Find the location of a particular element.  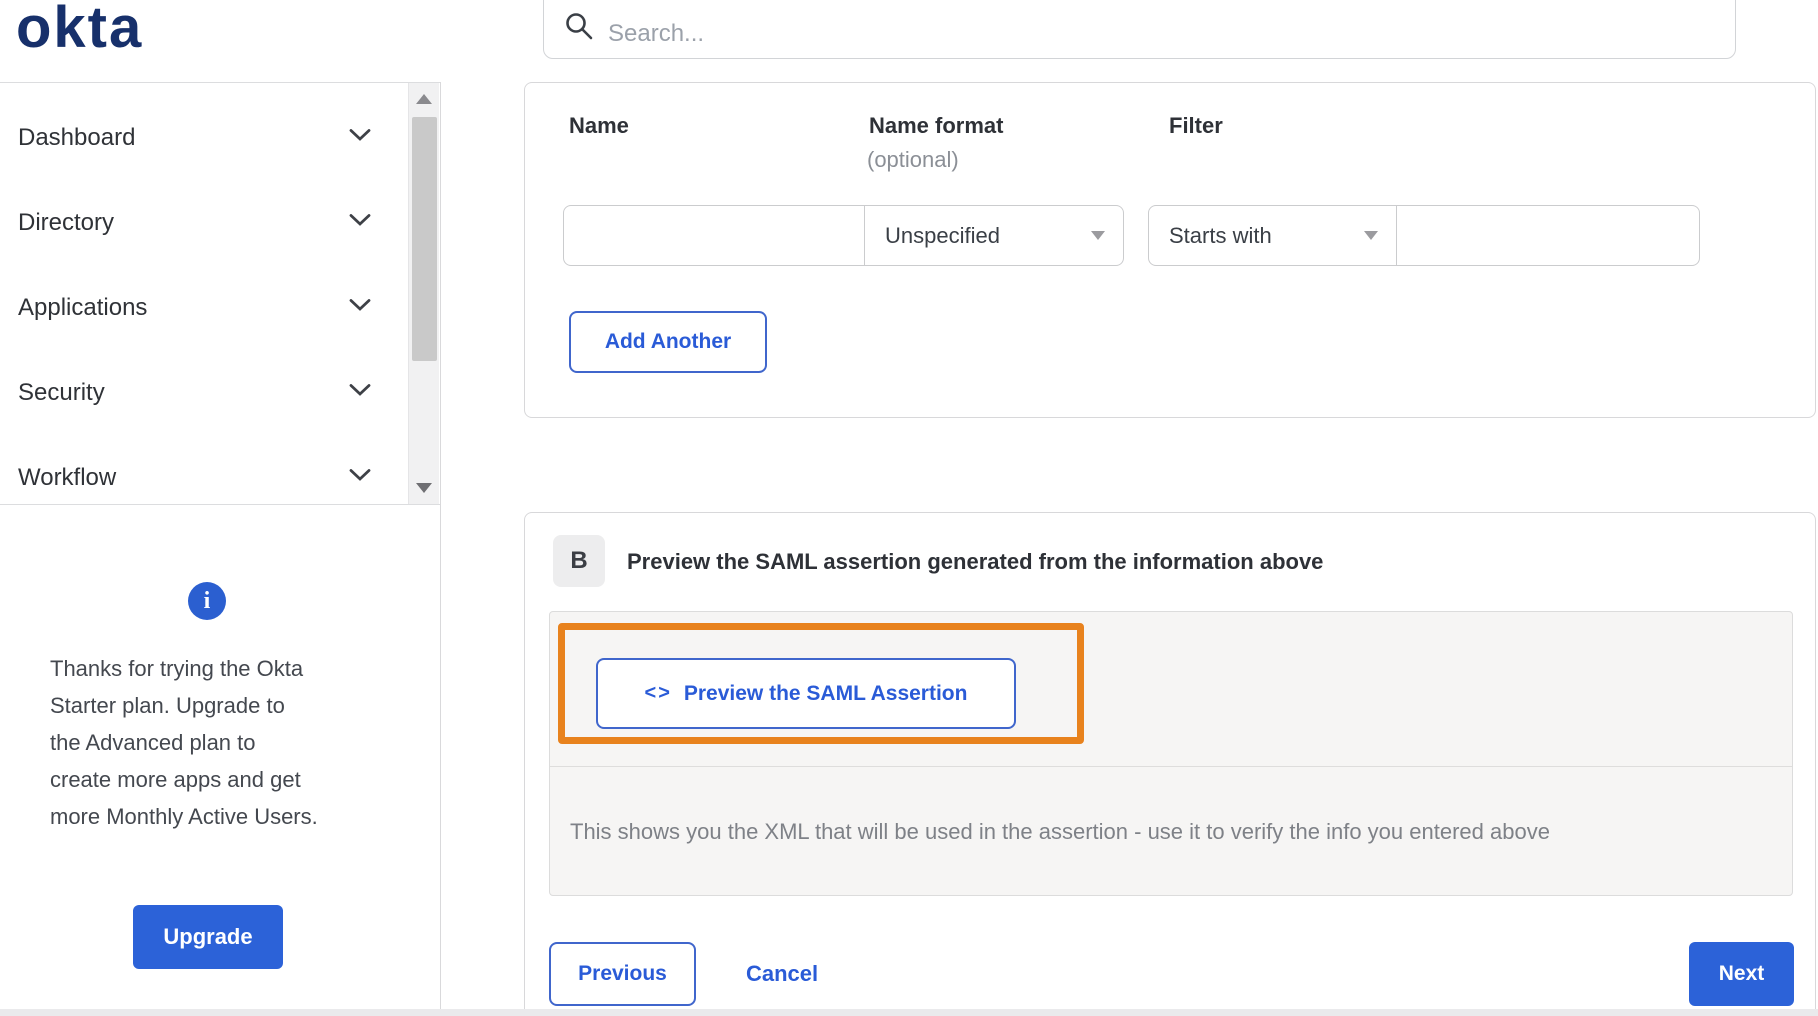

trial-note-line: create more apps and get is located at coordinates (175, 779).